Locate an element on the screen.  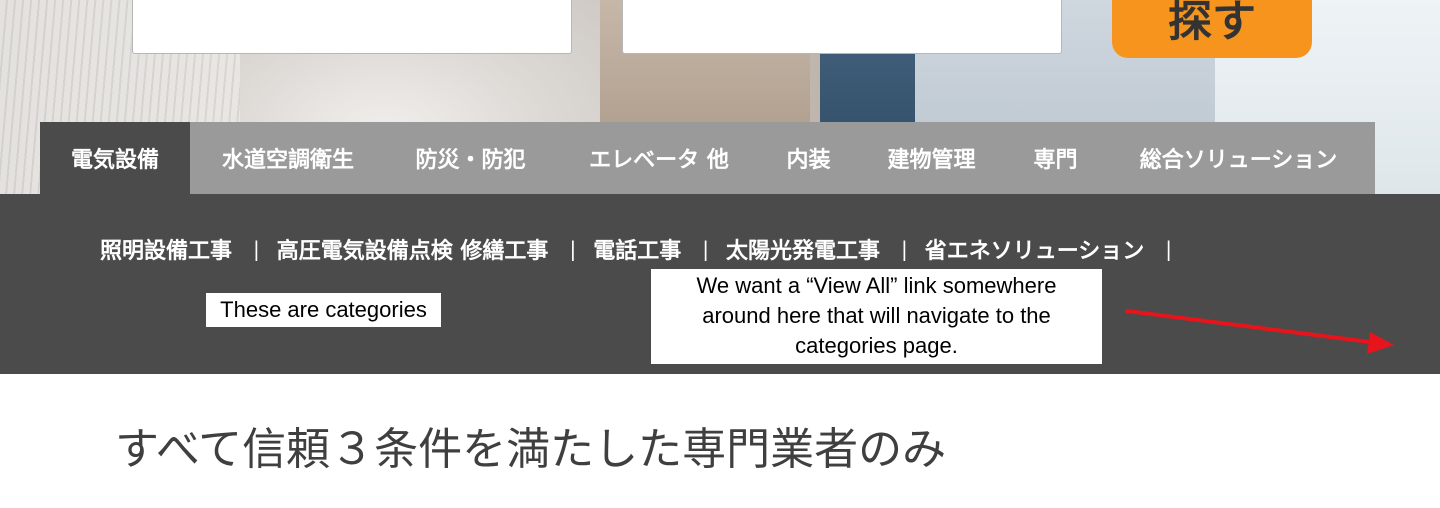
search-input-area is located at coordinates (352, 27).